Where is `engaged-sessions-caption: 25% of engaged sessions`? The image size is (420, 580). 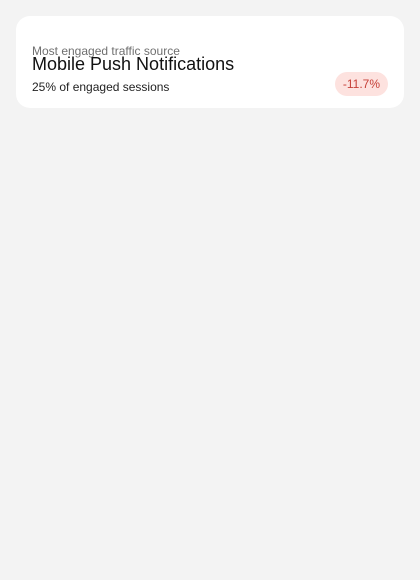 engaged-sessions-caption: 25% of engaged sessions is located at coordinates (101, 87).